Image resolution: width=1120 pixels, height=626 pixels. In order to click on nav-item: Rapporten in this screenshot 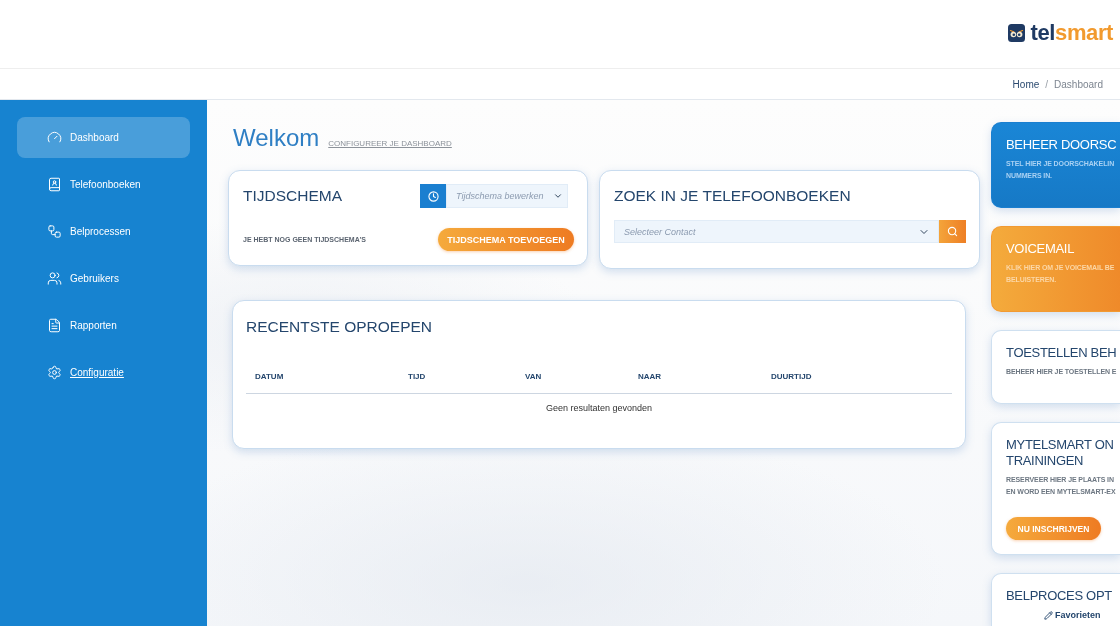, I will do `click(103, 325)`.